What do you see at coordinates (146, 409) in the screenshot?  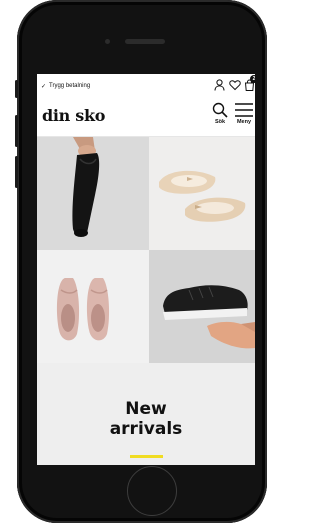 I see `new-arrivals-line1: New` at bounding box center [146, 409].